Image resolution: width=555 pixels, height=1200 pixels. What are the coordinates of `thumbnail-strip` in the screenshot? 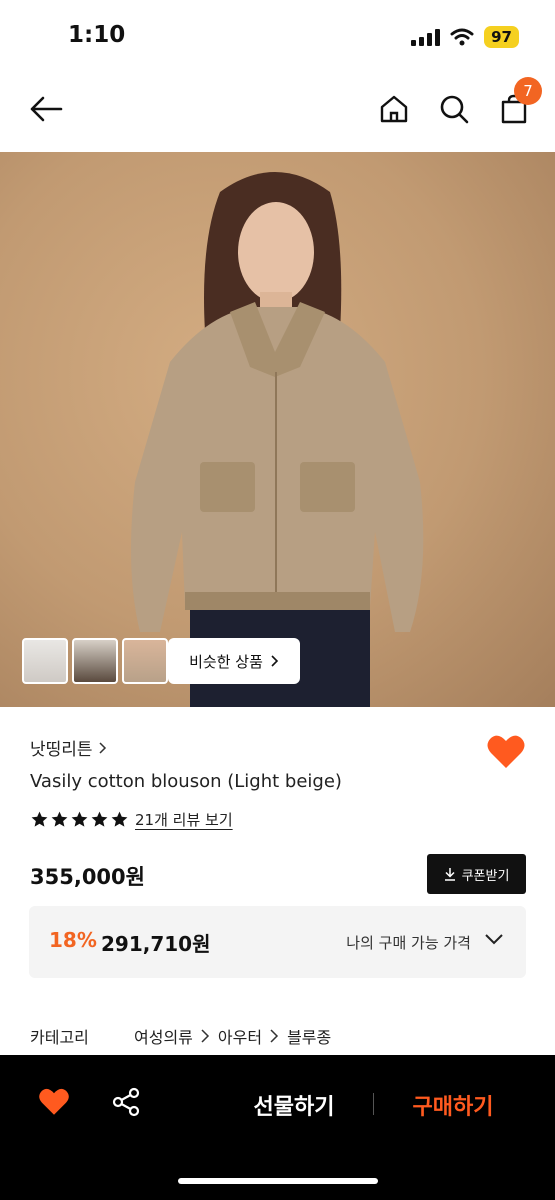 It's located at (95, 661).